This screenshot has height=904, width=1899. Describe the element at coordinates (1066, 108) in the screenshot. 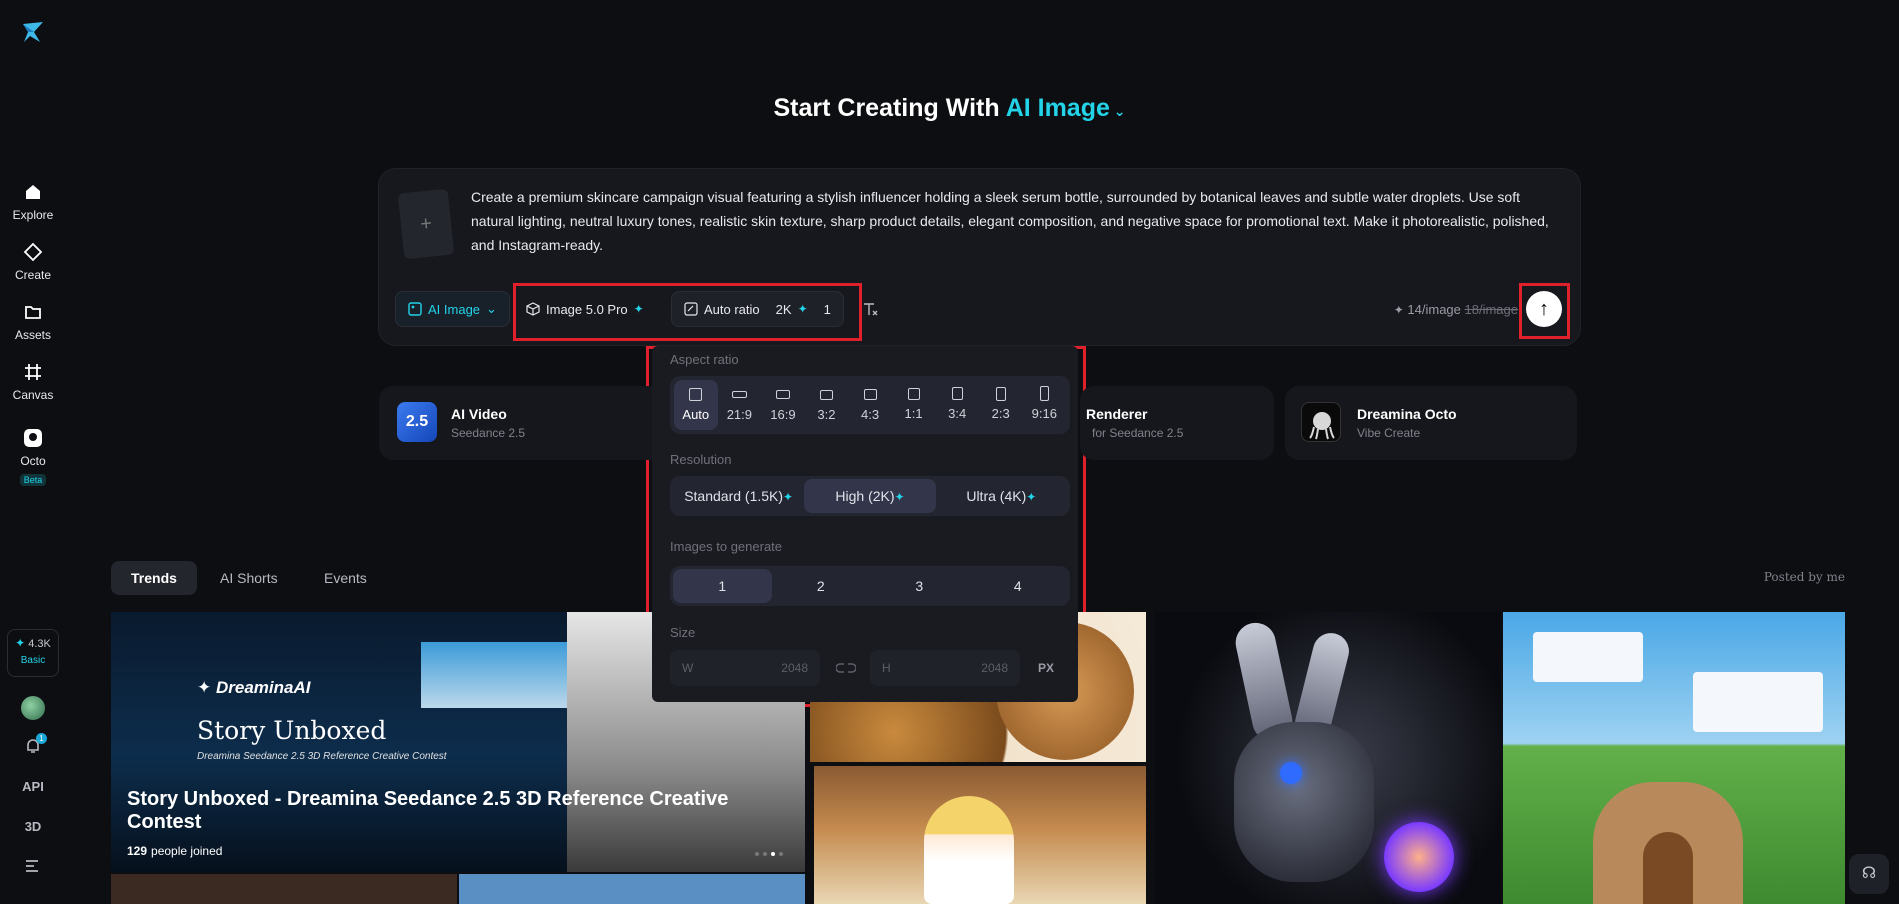

I see `mode-switch: AI Image ⌄` at that location.